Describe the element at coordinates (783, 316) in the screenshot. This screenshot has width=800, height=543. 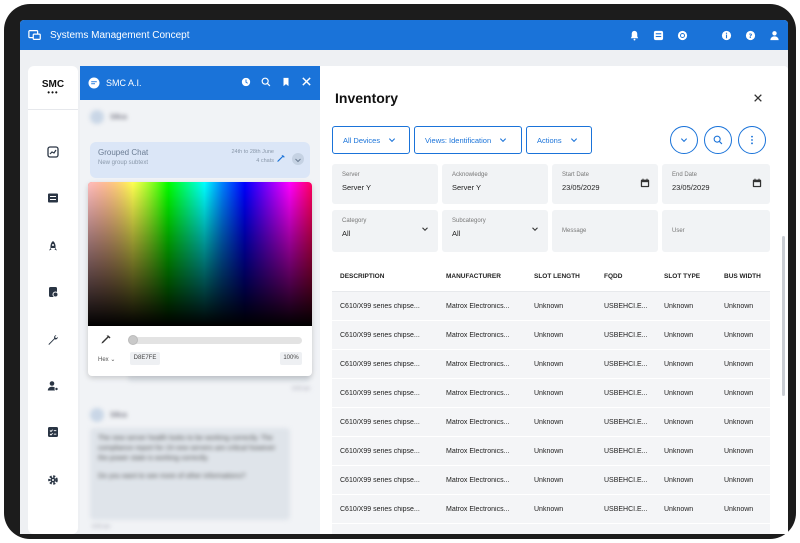
I see `scrollbar` at that location.